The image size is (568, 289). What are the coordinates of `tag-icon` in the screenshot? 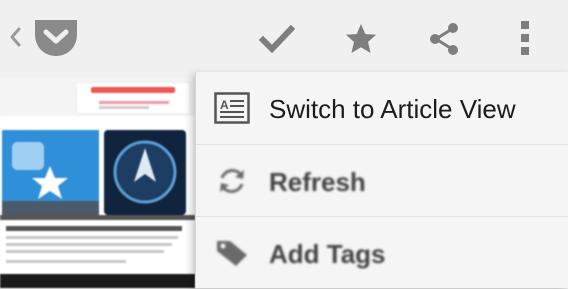 It's located at (232, 253).